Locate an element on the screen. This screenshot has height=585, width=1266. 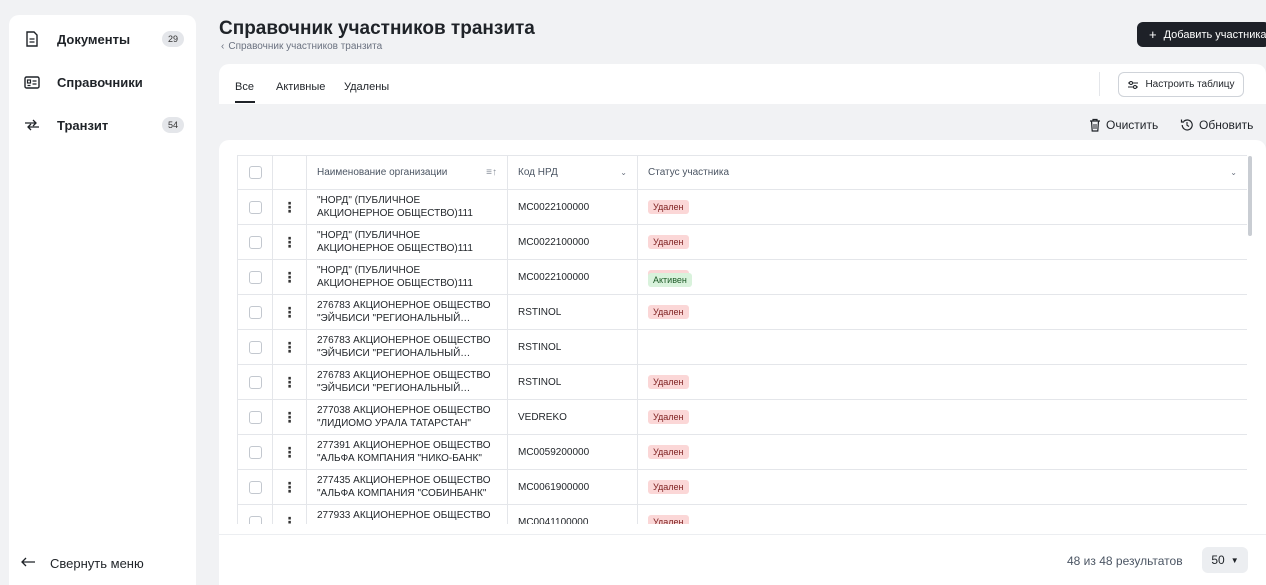
arrow-left-icon is located at coordinates (28, 563).